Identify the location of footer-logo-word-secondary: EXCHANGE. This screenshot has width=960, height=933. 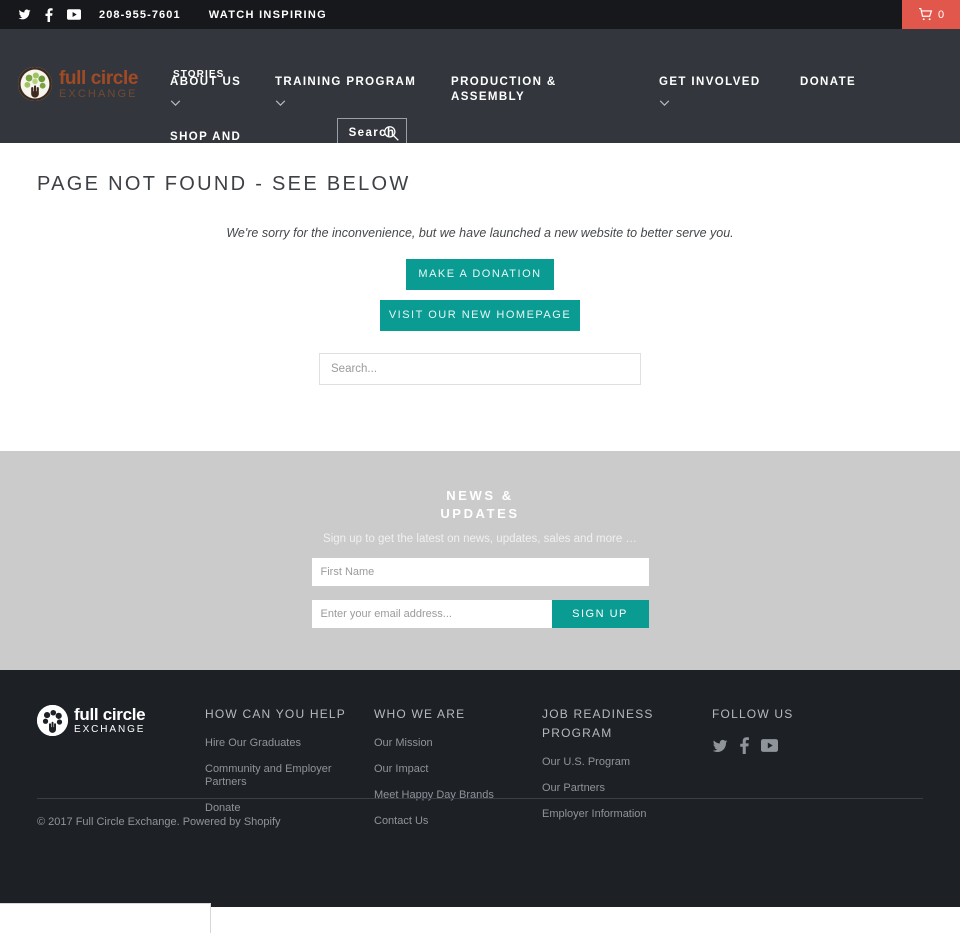
(110, 729).